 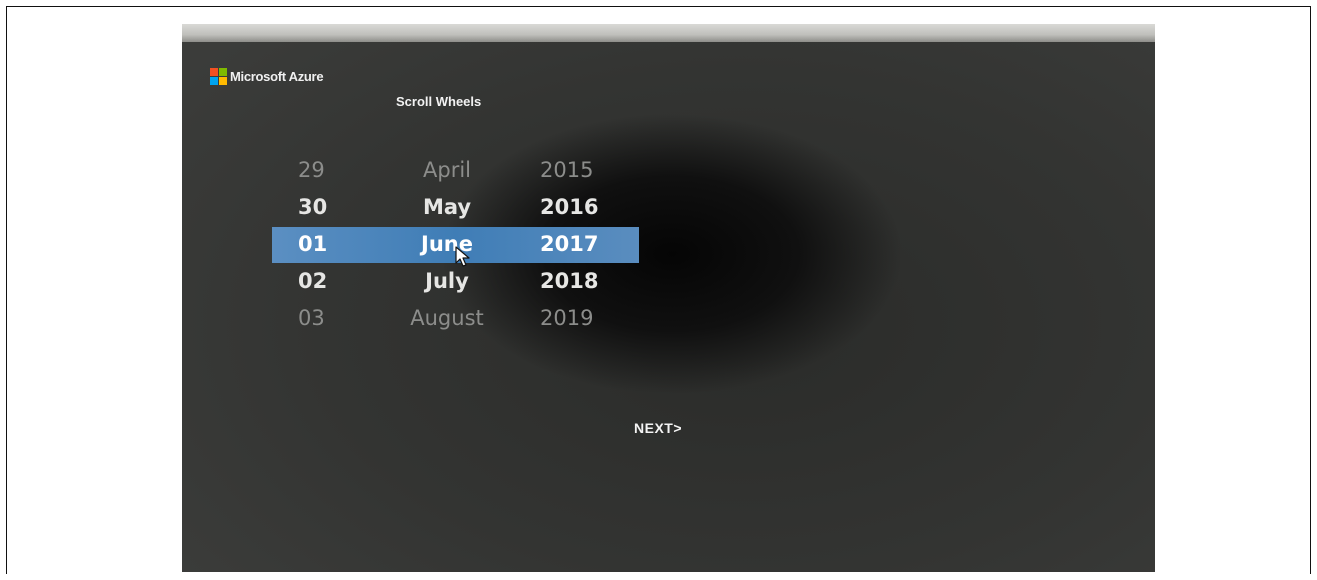 I want to click on day-item-selected: 01, so click(x=328, y=244).